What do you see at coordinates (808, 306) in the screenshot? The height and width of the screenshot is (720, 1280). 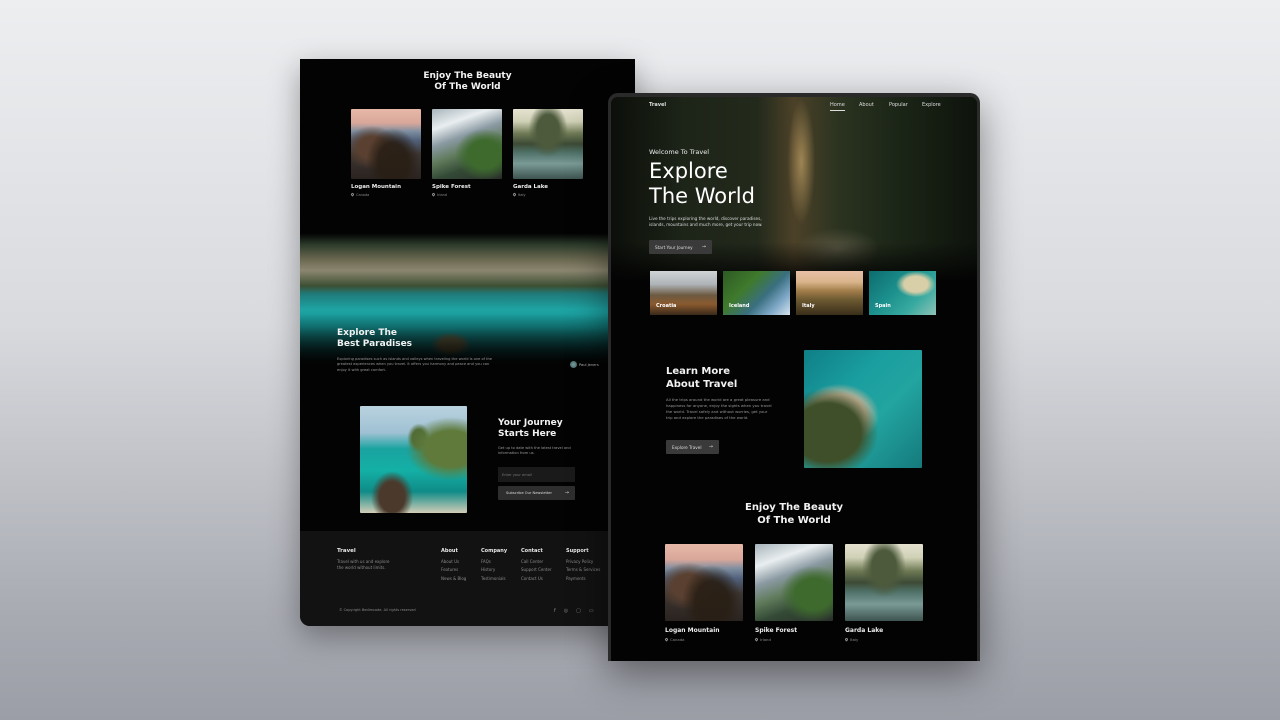 I see `destination-label: Italy` at bounding box center [808, 306].